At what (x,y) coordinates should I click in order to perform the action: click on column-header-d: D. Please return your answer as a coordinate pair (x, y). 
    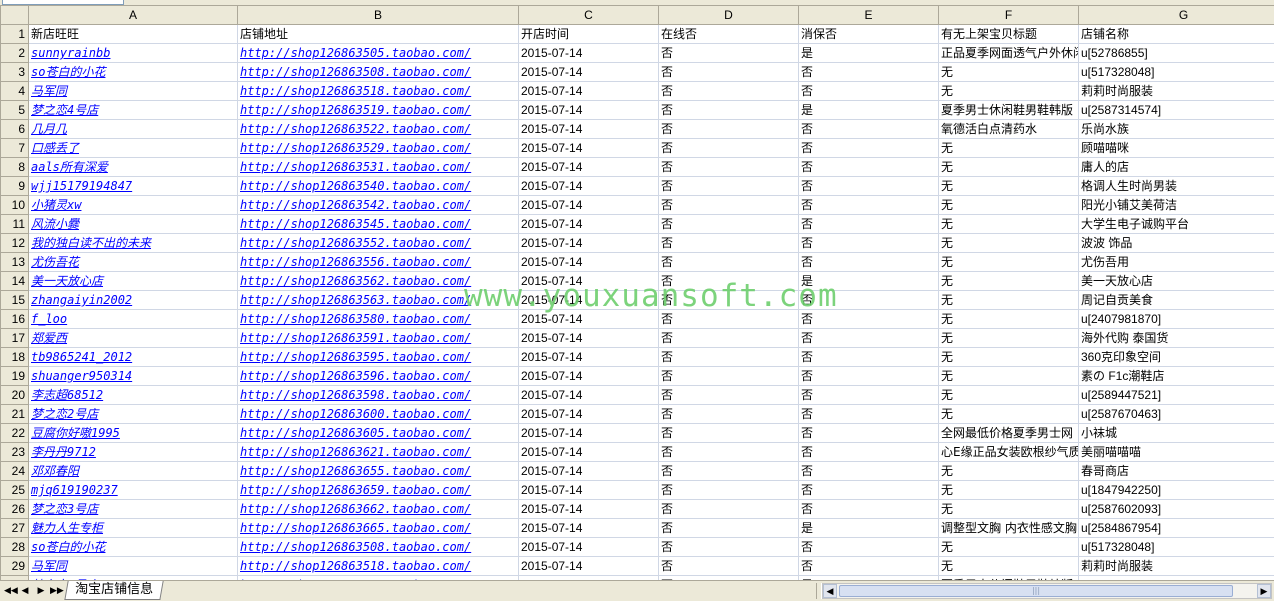
    Looking at the image, I should click on (728, 15).